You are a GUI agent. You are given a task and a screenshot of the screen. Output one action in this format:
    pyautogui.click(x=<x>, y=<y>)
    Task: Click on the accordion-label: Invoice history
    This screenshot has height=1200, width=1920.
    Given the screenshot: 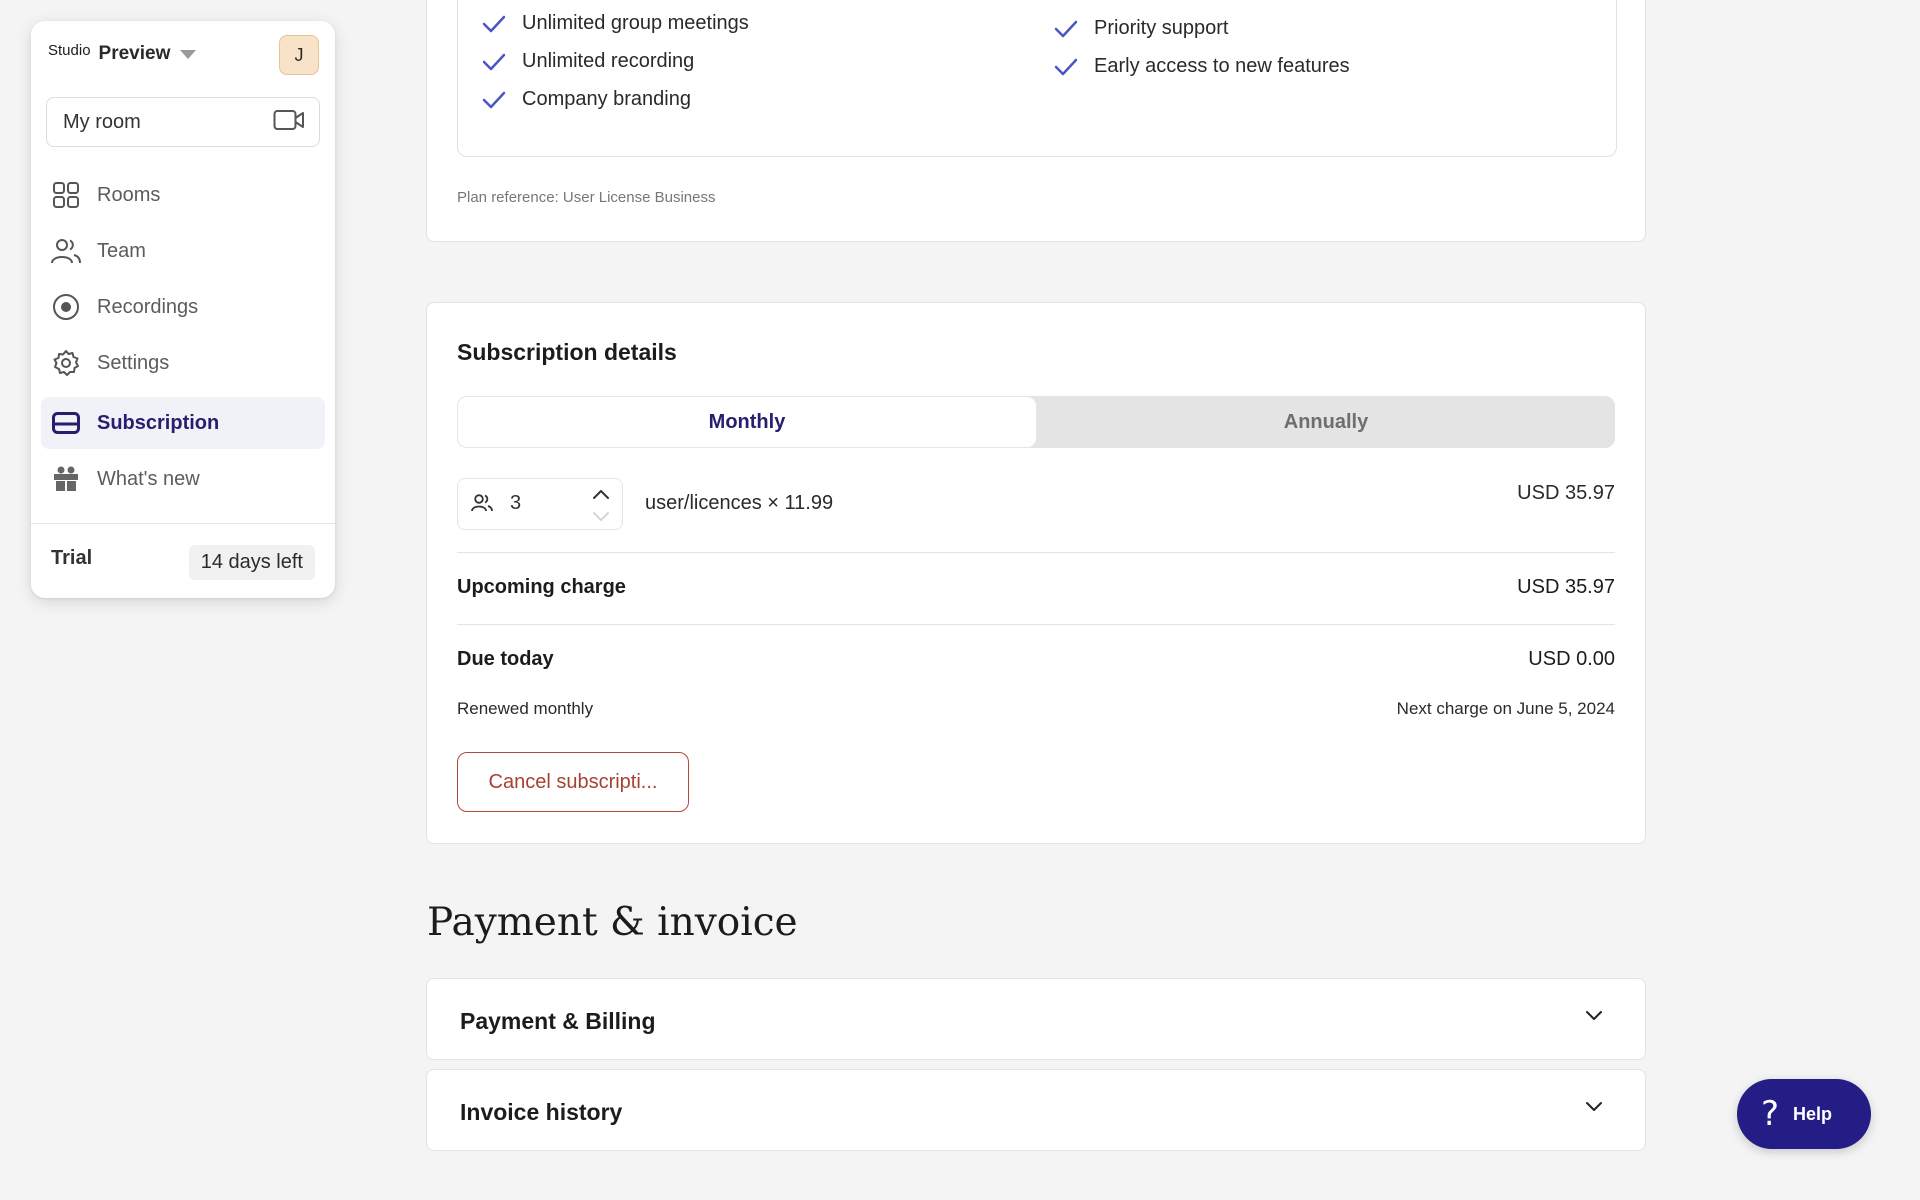 What is the action you would take?
    pyautogui.click(x=541, y=1112)
    